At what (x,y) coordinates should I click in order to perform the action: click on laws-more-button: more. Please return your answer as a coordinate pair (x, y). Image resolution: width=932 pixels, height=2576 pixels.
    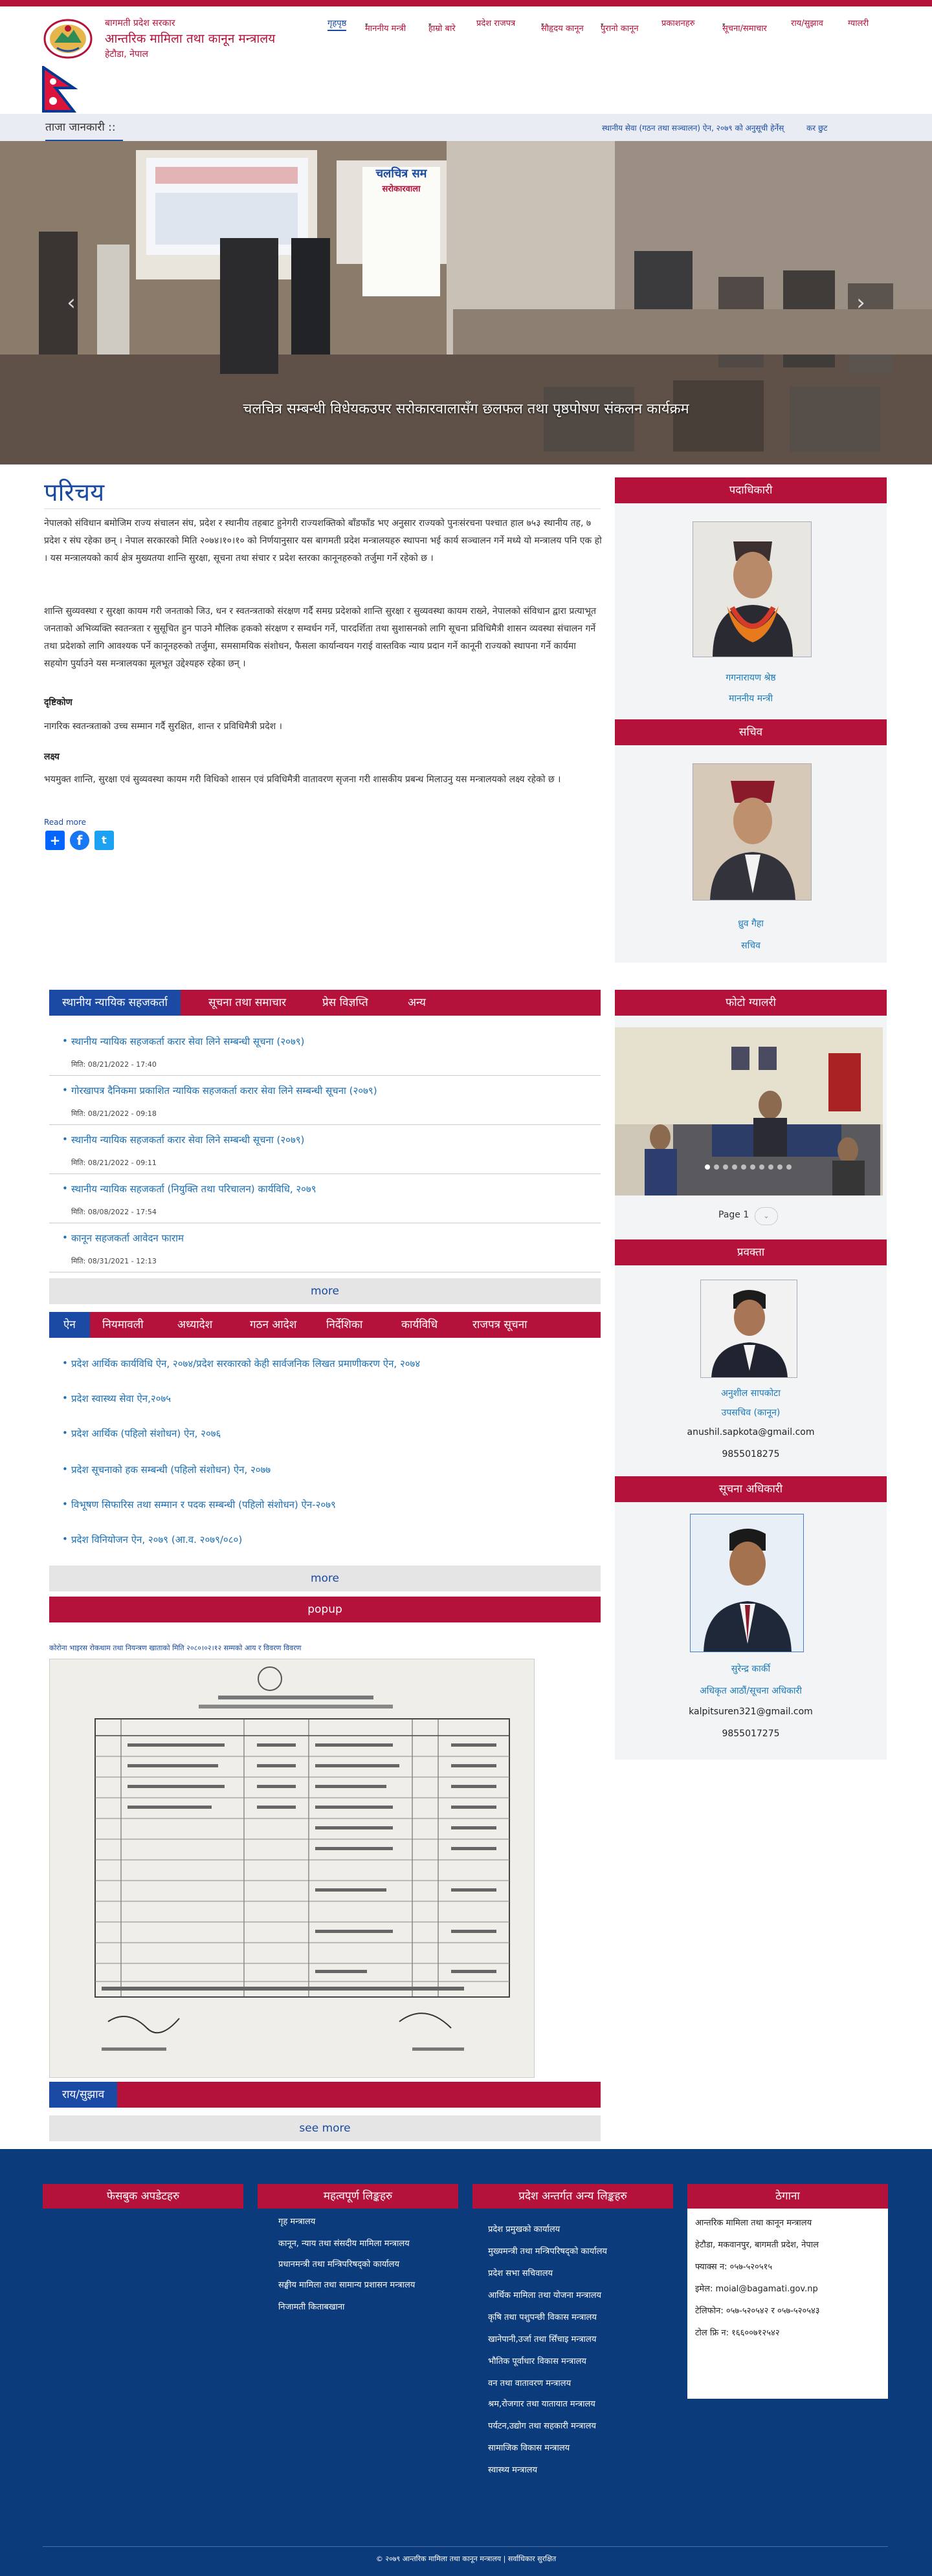
    Looking at the image, I should click on (325, 1578).